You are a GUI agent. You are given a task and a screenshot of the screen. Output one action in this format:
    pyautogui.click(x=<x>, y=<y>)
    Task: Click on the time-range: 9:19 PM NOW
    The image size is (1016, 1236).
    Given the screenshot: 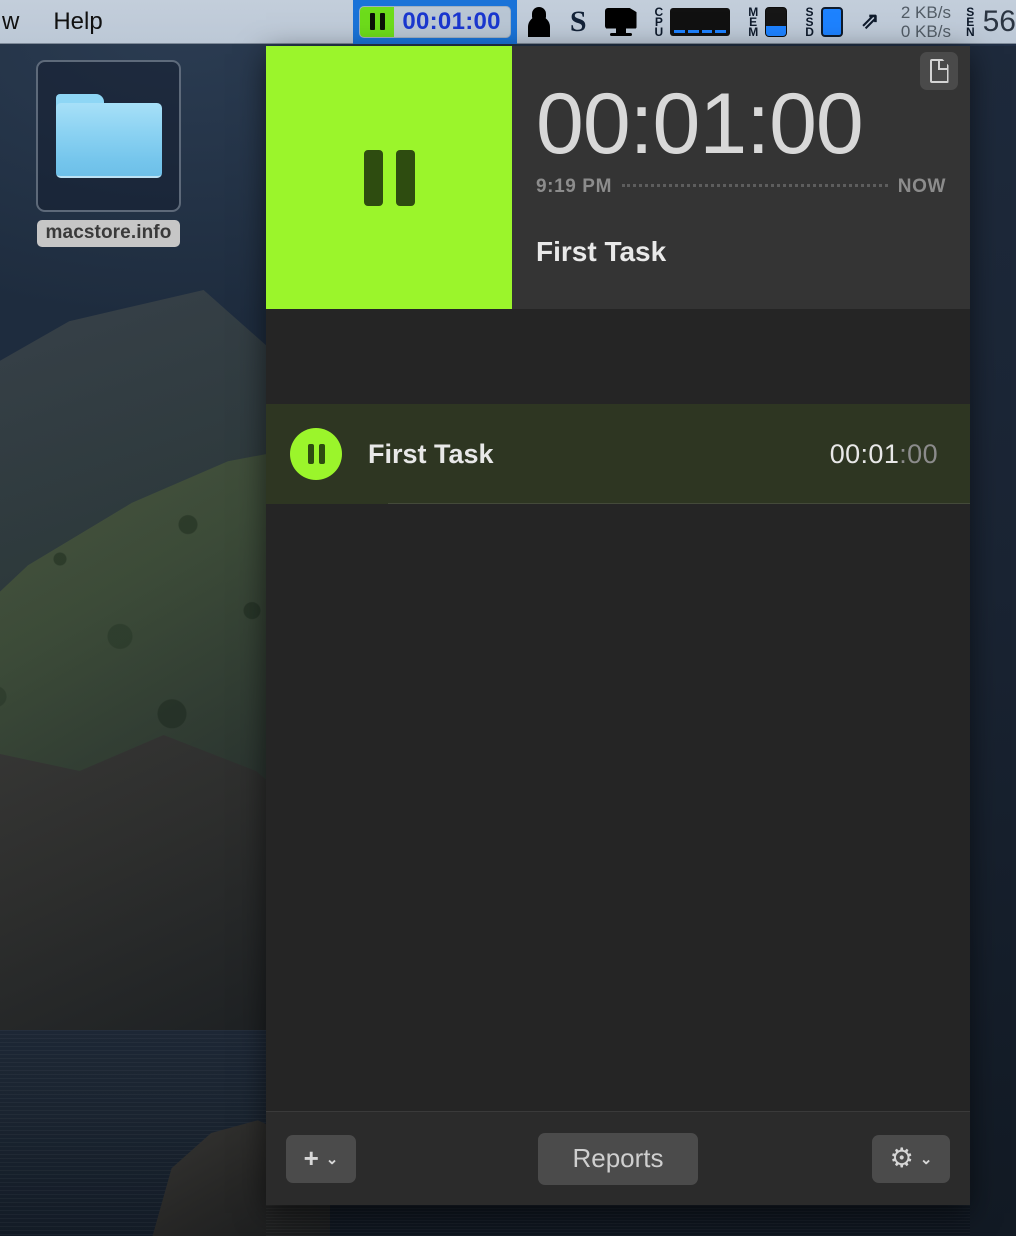 What is the action you would take?
    pyautogui.click(x=741, y=187)
    